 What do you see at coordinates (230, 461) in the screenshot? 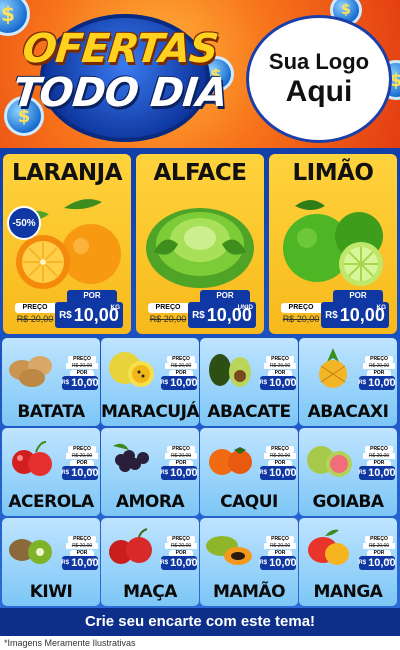
I see `persimmon-icon` at bounding box center [230, 461].